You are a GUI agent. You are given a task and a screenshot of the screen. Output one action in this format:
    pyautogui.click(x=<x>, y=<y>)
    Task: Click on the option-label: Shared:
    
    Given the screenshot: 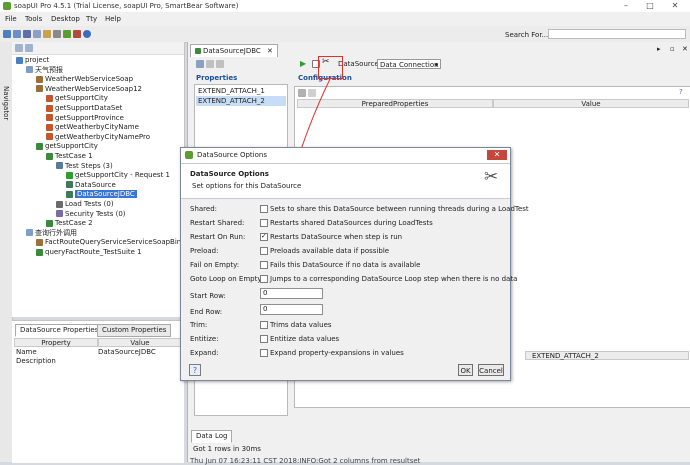 What is the action you would take?
    pyautogui.click(x=204, y=209)
    